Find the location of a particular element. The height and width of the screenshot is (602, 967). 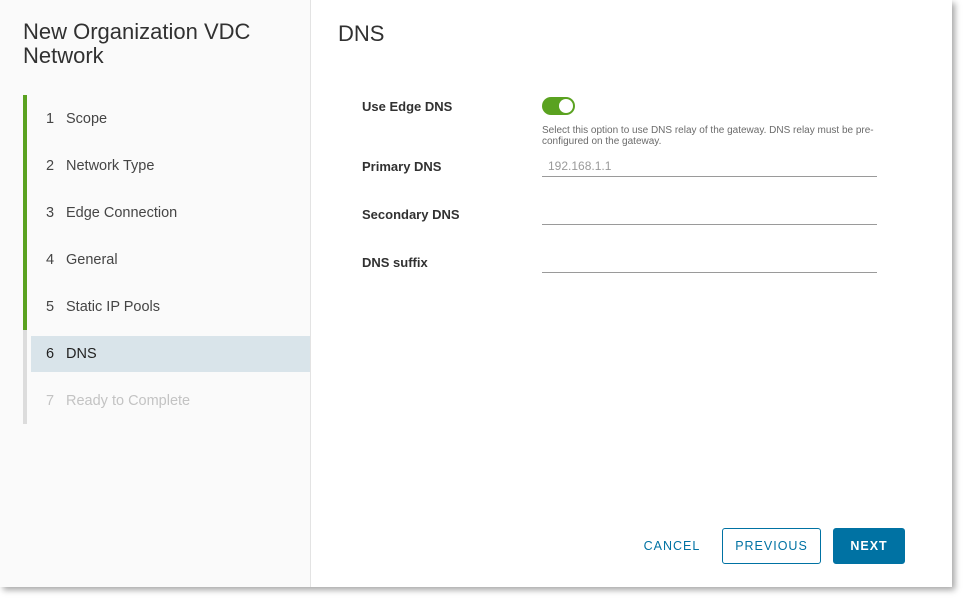

page-title: DNS is located at coordinates (361, 33).